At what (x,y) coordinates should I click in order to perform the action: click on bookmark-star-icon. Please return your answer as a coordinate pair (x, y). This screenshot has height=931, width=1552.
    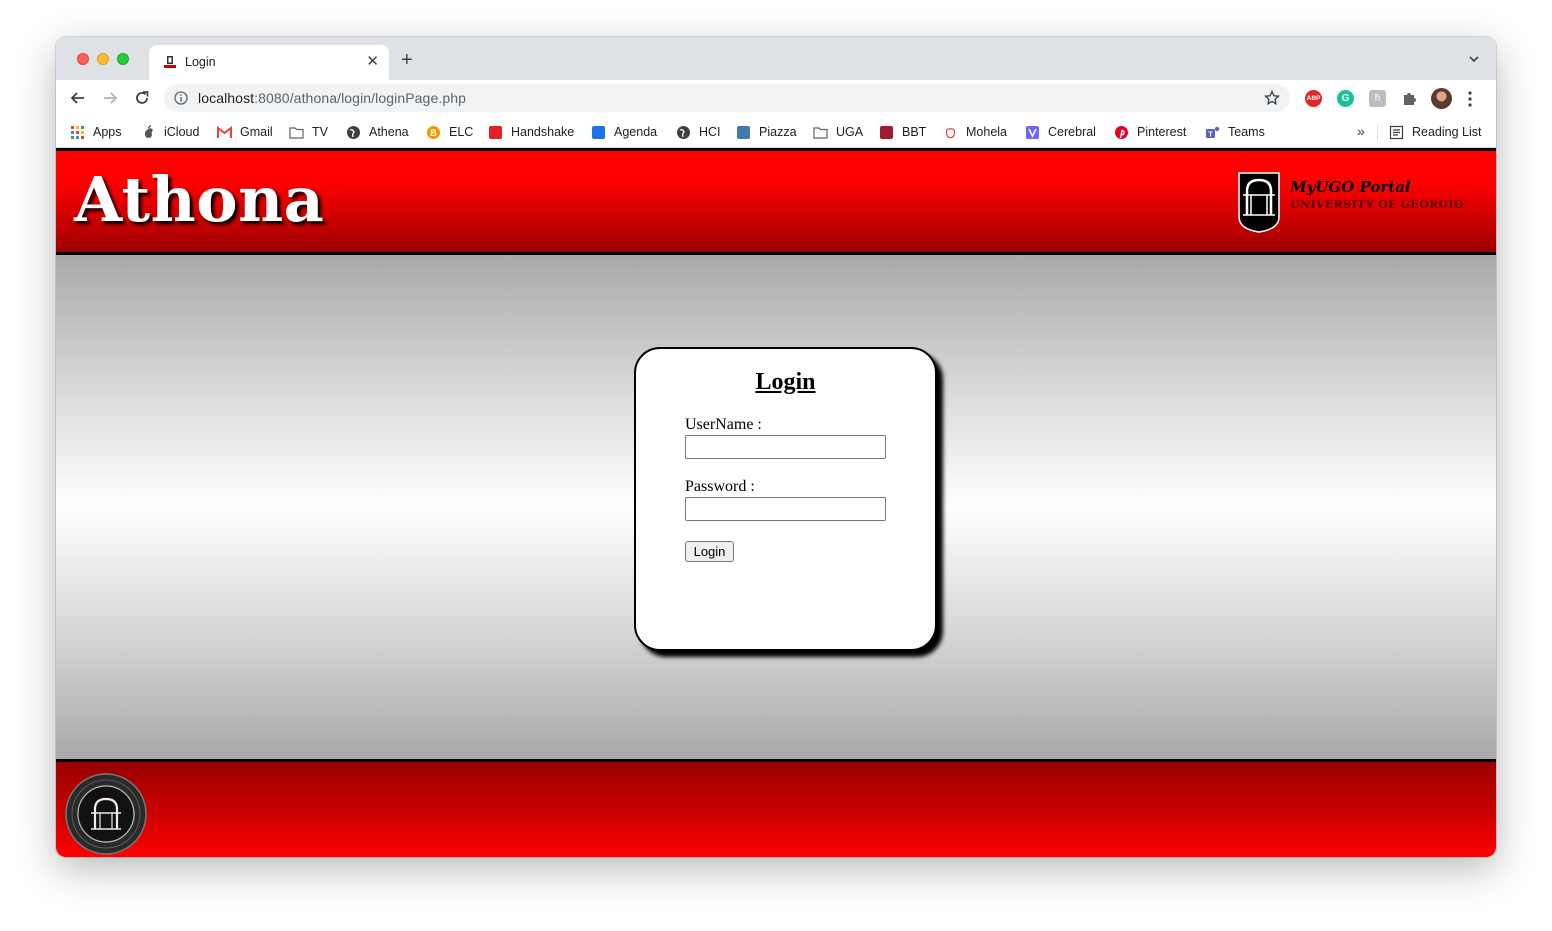
    Looking at the image, I should click on (1272, 98).